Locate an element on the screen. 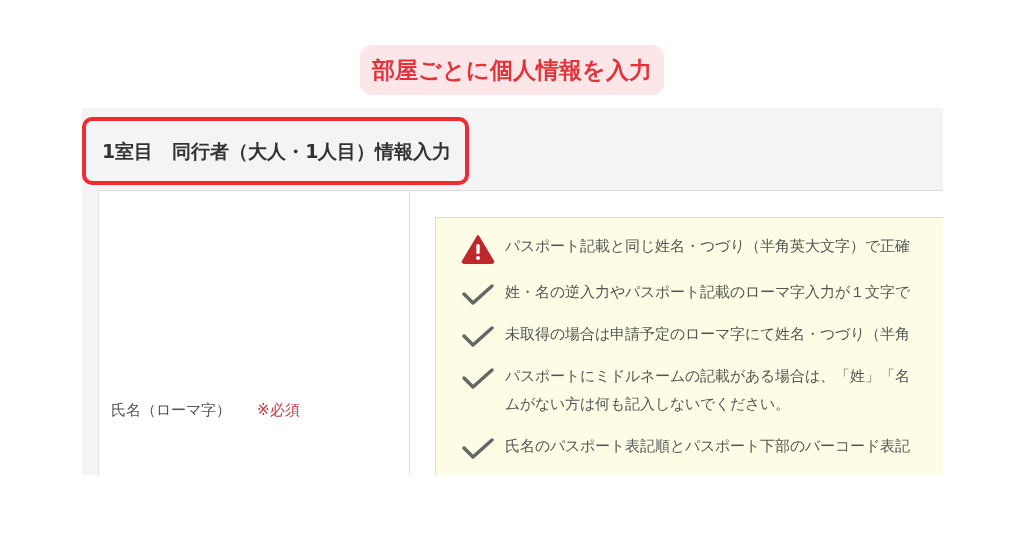 The height and width of the screenshot is (538, 1024). field-label: 氏名（ローマ字） is located at coordinates (171, 411).